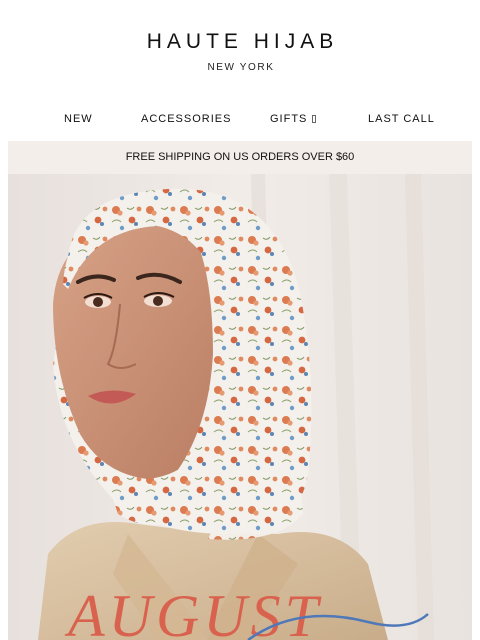  I want to click on shipping-banner-text: FREE SHIPPING ON US ORDERS OVER $60, so click(240, 157).